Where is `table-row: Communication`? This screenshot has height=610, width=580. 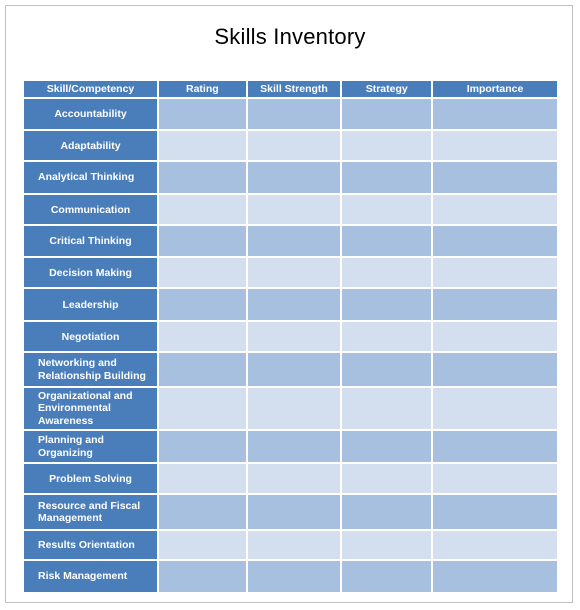
table-row: Communication is located at coordinates (290, 209).